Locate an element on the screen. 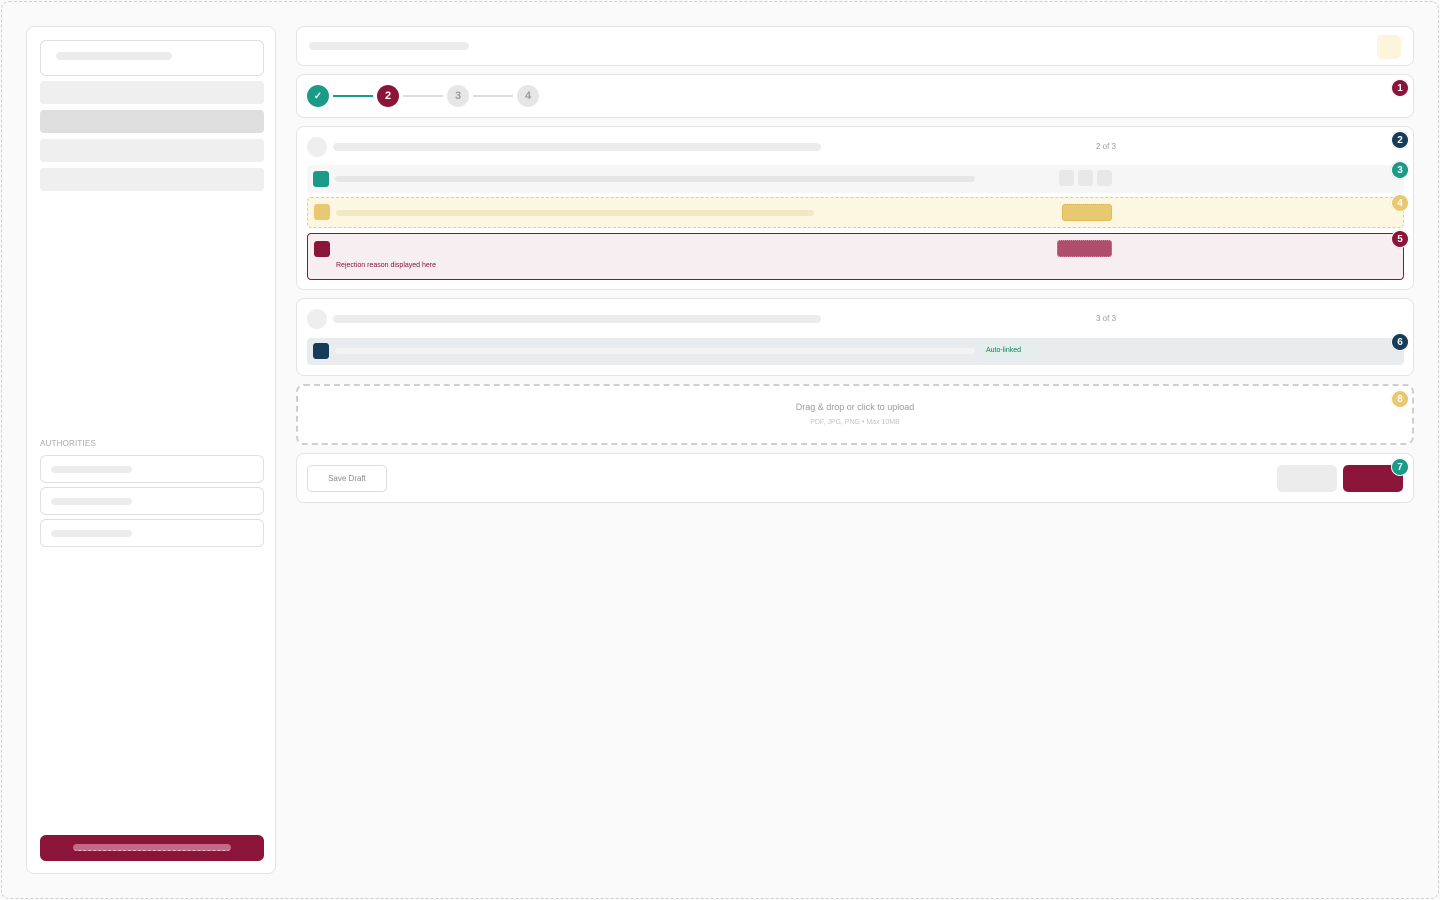  annotation-marker-1: 1 is located at coordinates (1400, 88).